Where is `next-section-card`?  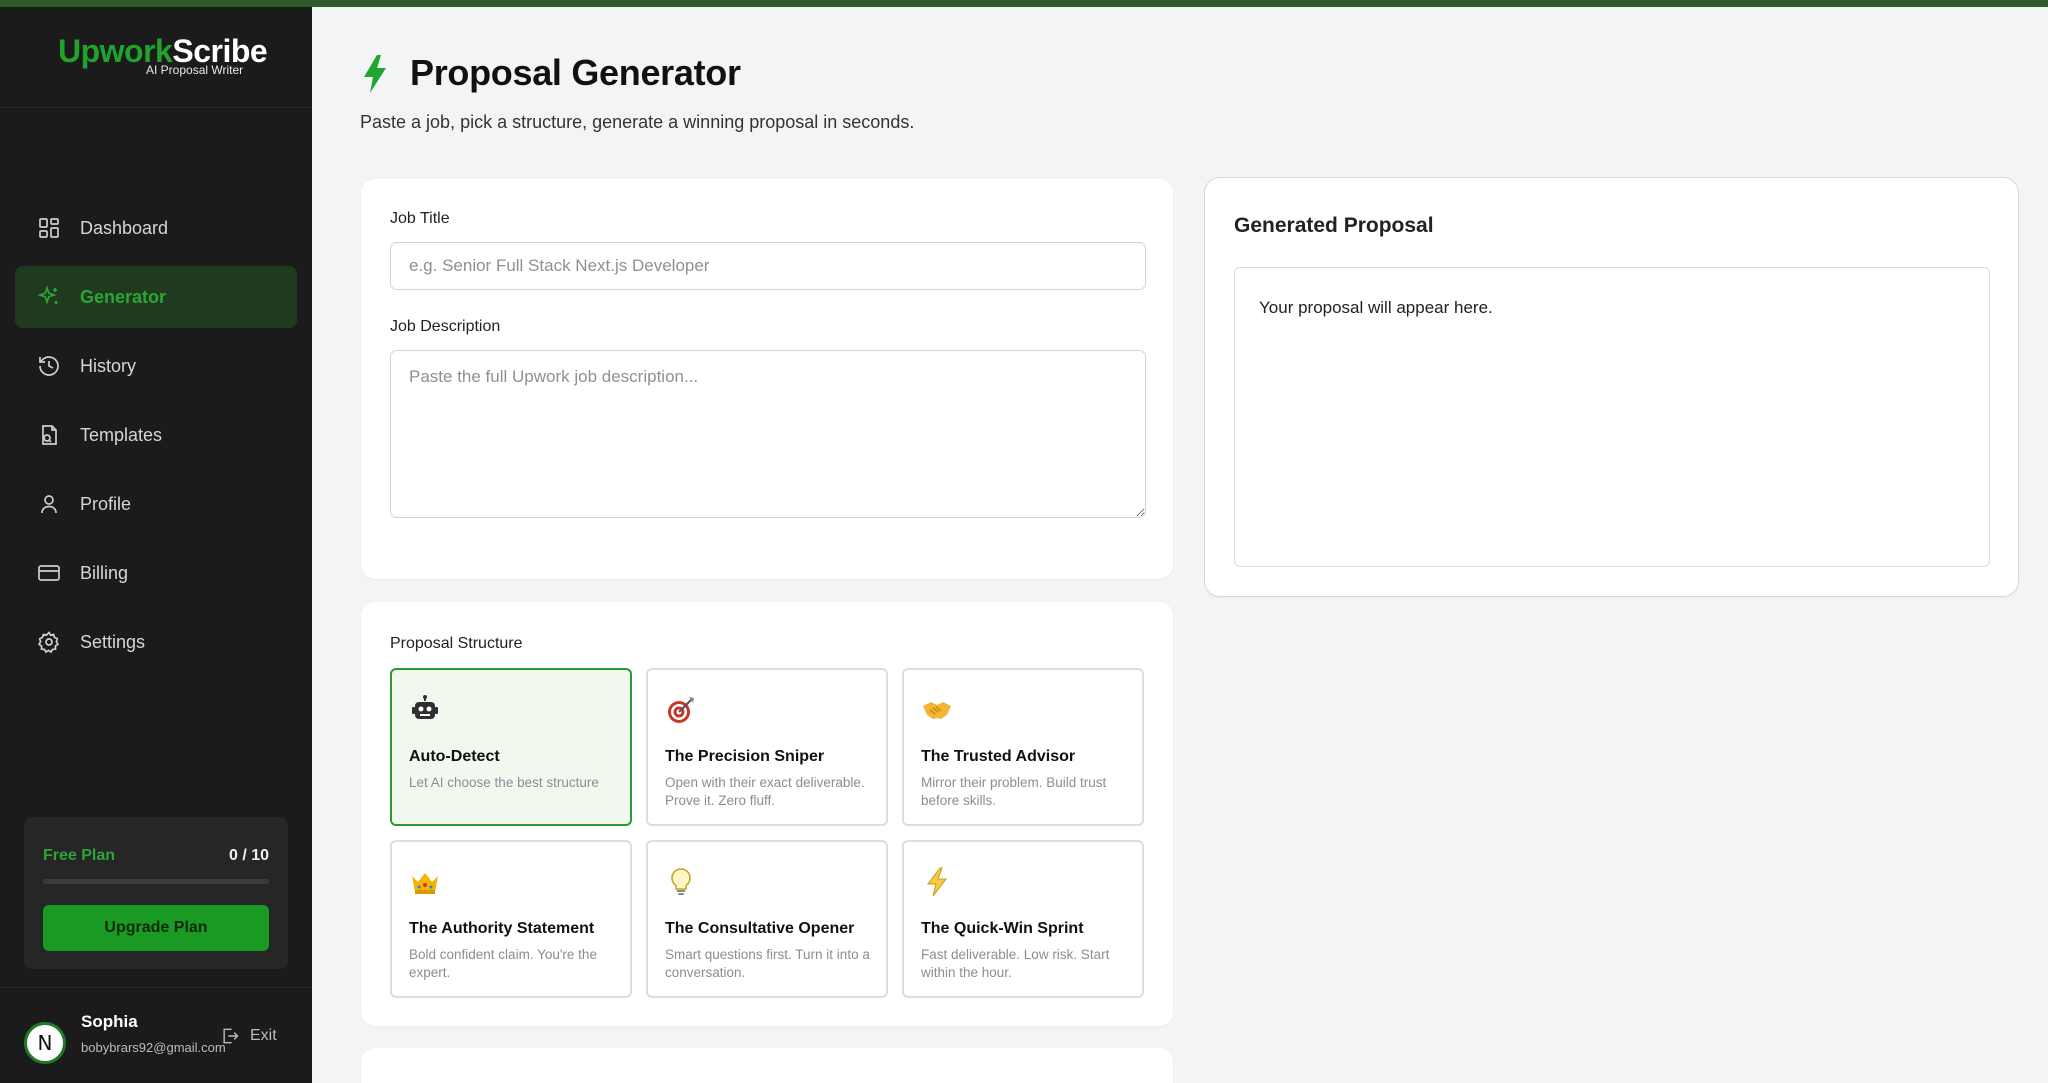
next-section-card is located at coordinates (767, 1065).